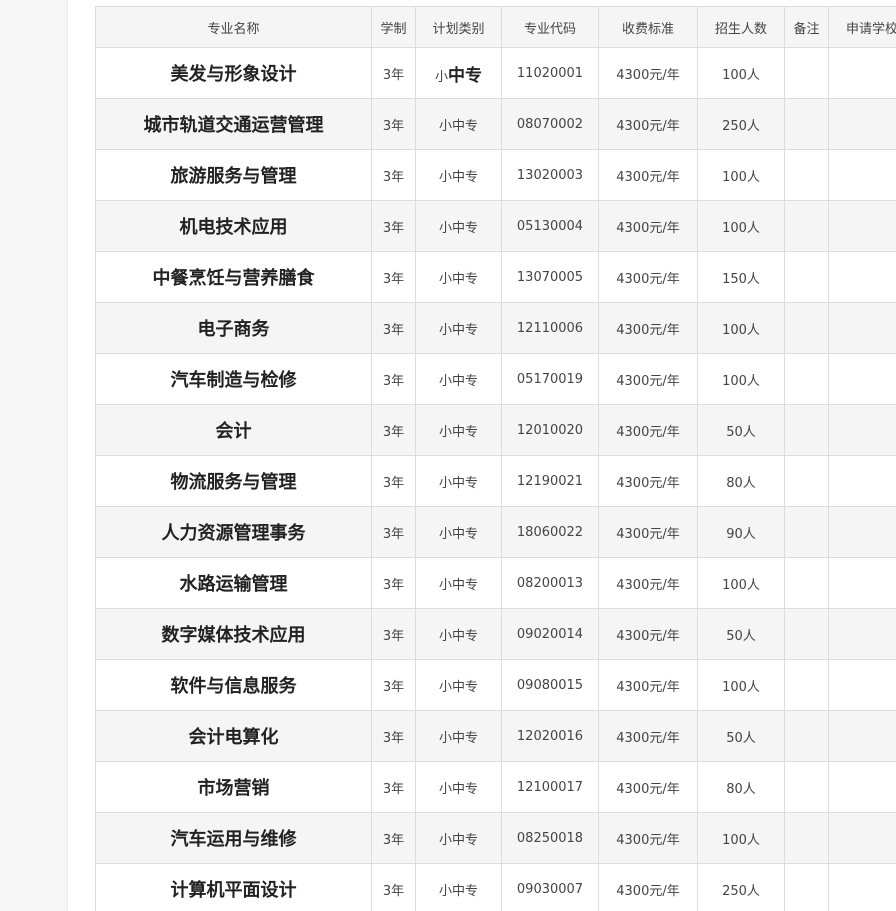 This screenshot has height=911, width=896. Describe the element at coordinates (550, 277) in the screenshot. I see `major-code-cell: 13070005` at that location.